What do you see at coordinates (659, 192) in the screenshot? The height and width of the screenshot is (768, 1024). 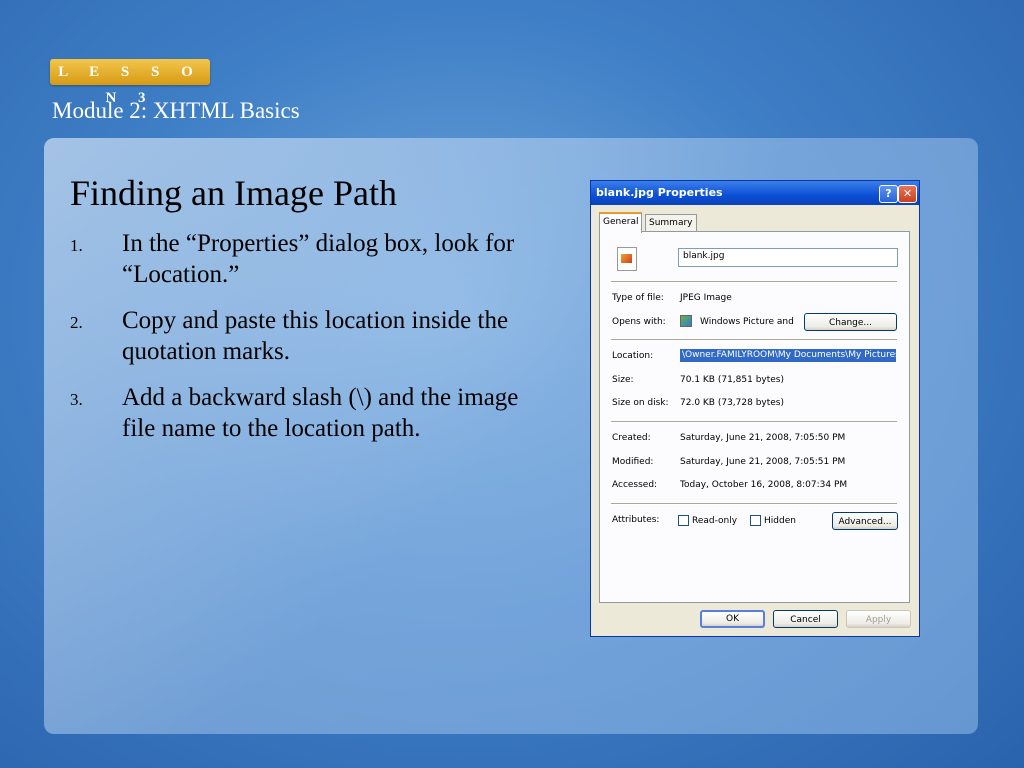 I see `dialog-title: blank.jpg Properties` at bounding box center [659, 192].